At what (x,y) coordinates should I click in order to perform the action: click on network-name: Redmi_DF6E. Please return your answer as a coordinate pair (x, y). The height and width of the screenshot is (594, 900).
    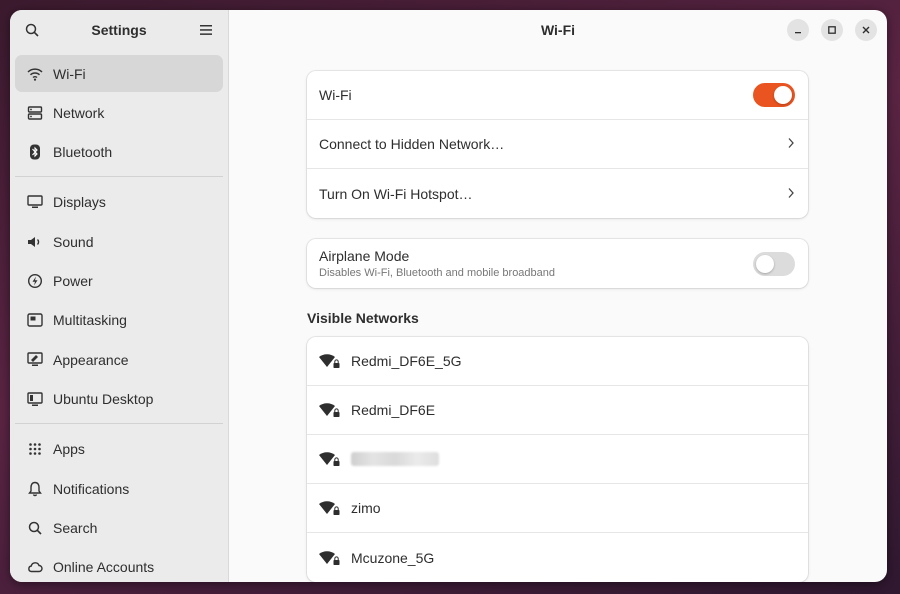
    Looking at the image, I should click on (393, 410).